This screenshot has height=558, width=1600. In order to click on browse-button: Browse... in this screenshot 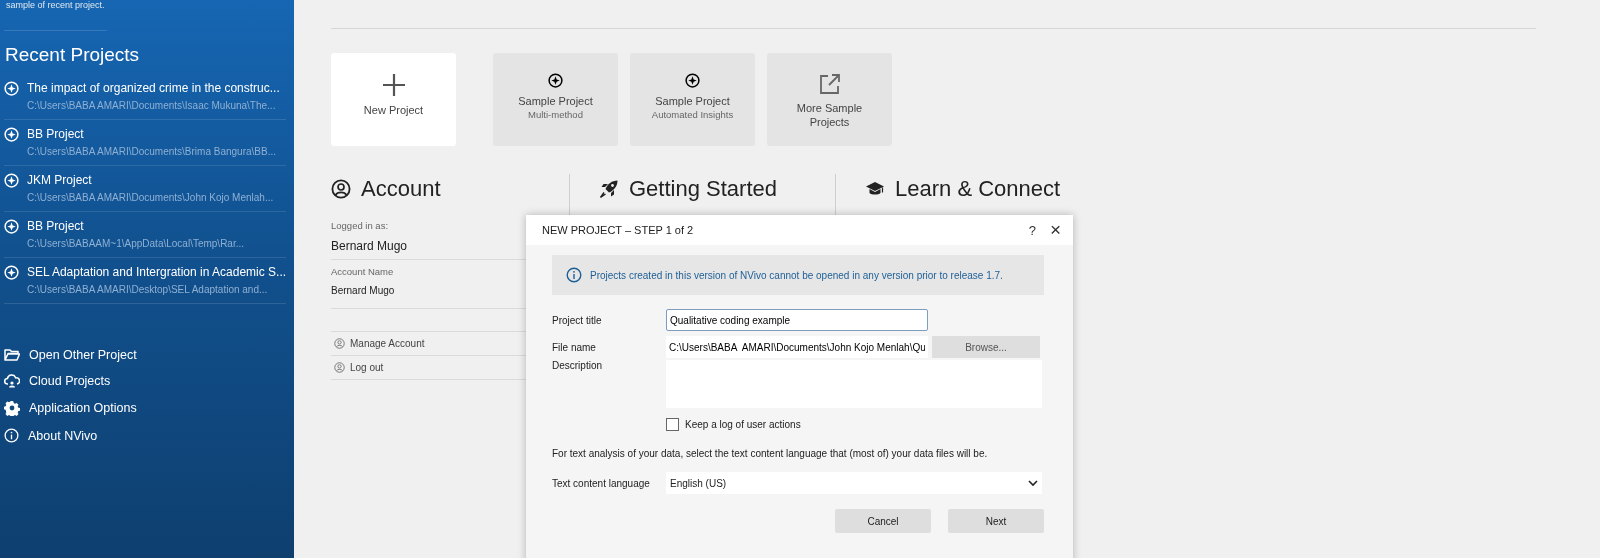, I will do `click(986, 347)`.